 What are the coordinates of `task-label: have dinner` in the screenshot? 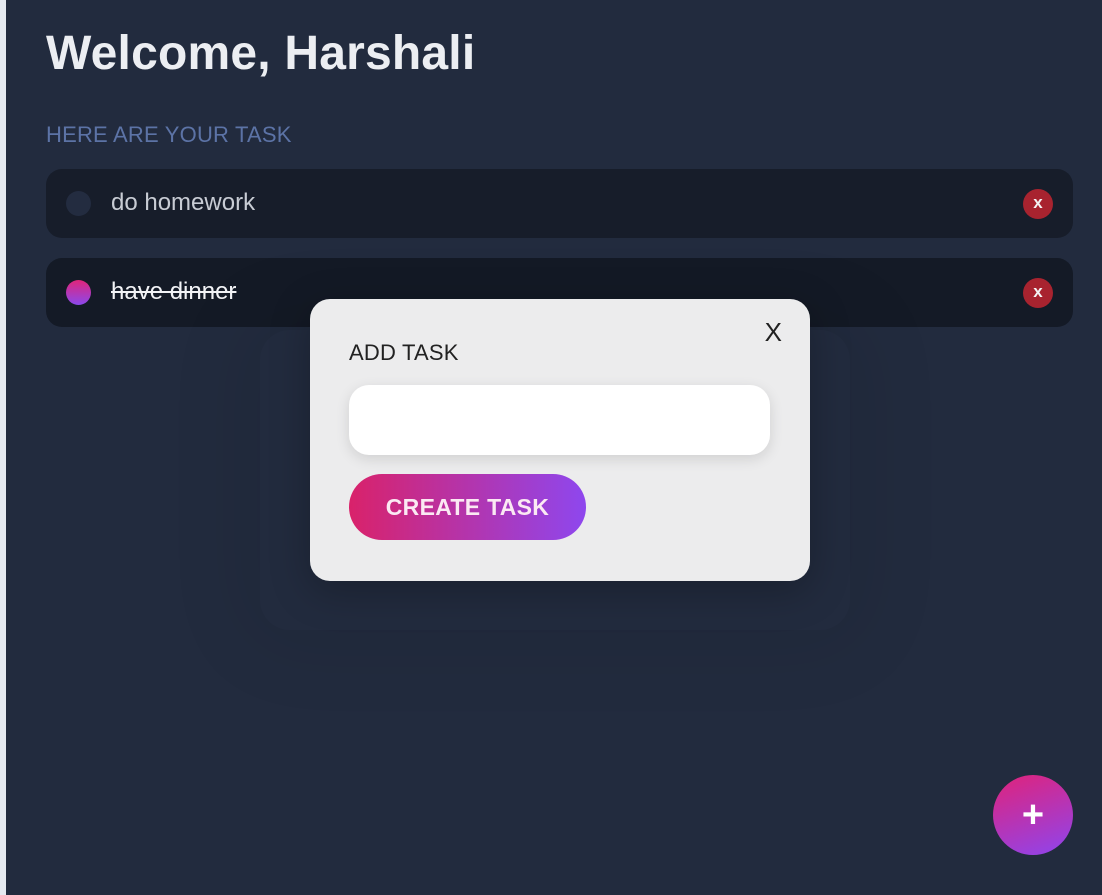 It's located at (173, 292).